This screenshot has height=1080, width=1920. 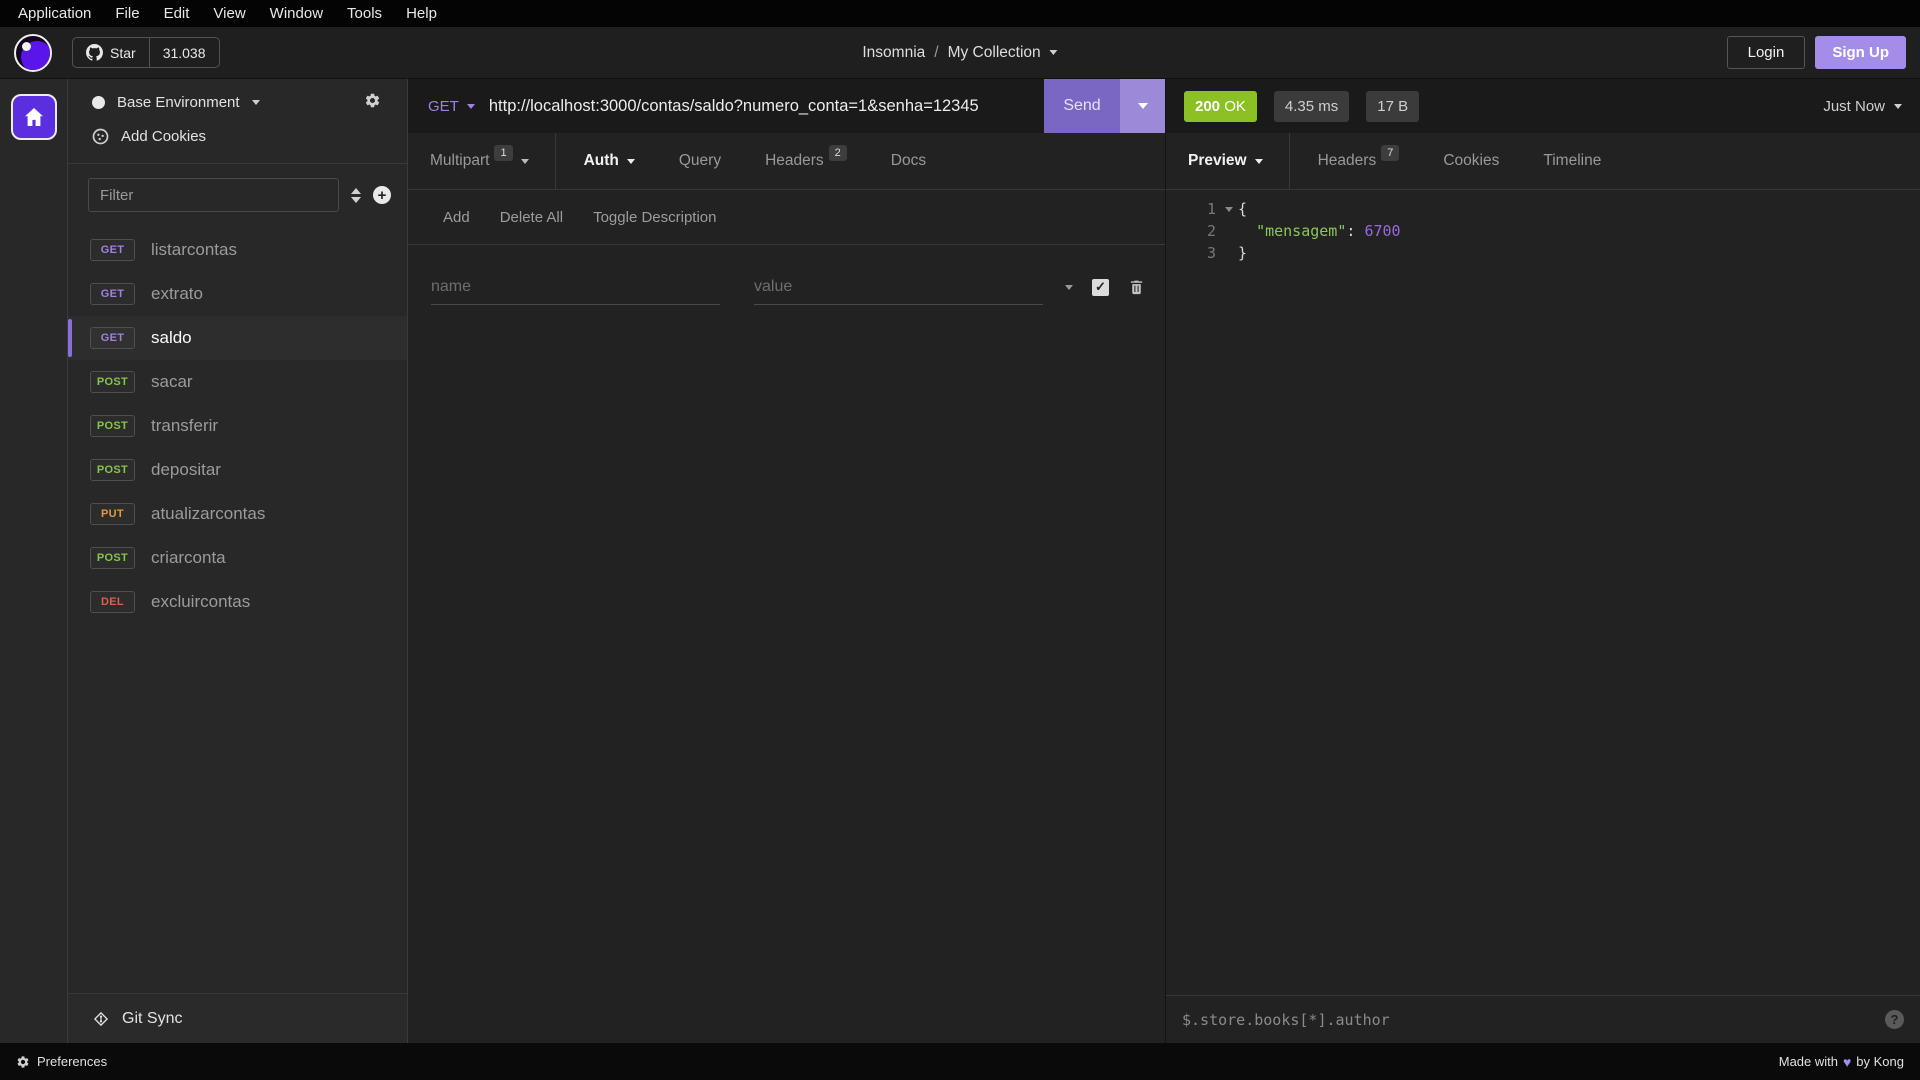 What do you see at coordinates (1898, 106) in the screenshot?
I see `history-caret-icon` at bounding box center [1898, 106].